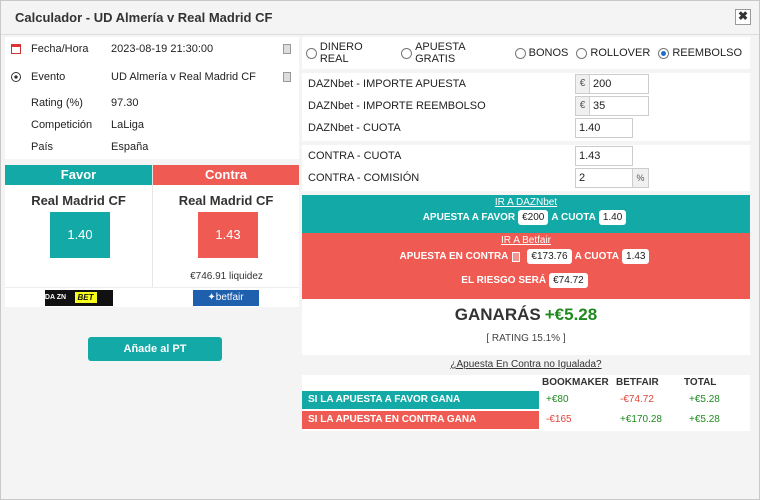 This screenshot has height=500, width=760. Describe the element at coordinates (57, 103) in the screenshot. I see `info-label: Rating (%)` at that location.